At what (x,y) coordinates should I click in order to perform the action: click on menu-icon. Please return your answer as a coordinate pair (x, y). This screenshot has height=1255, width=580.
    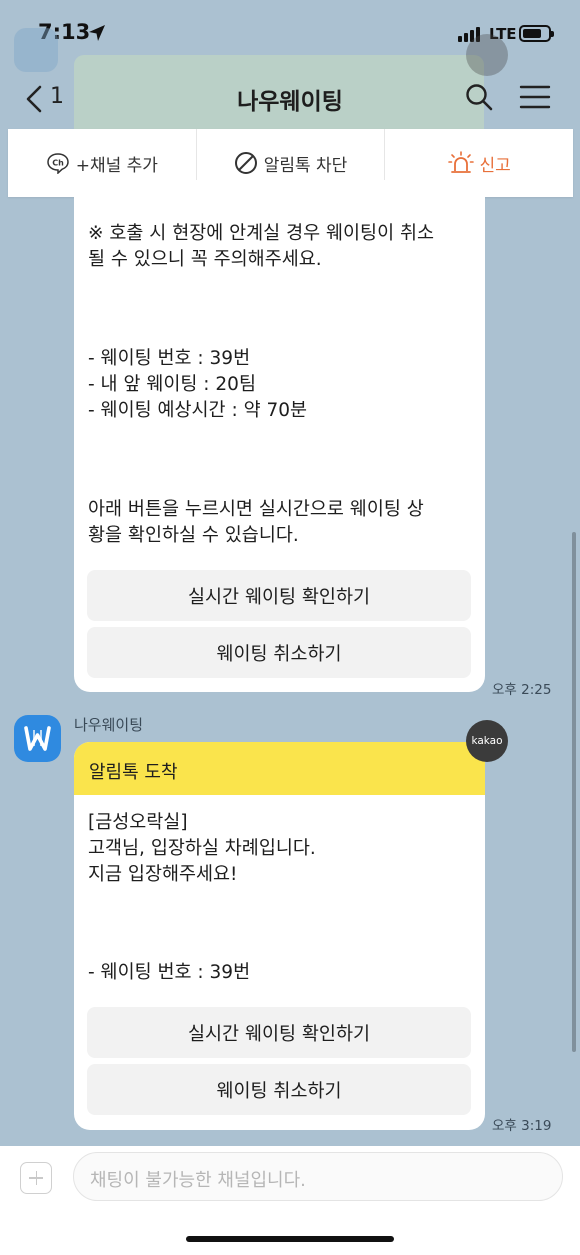
    Looking at the image, I should click on (535, 97).